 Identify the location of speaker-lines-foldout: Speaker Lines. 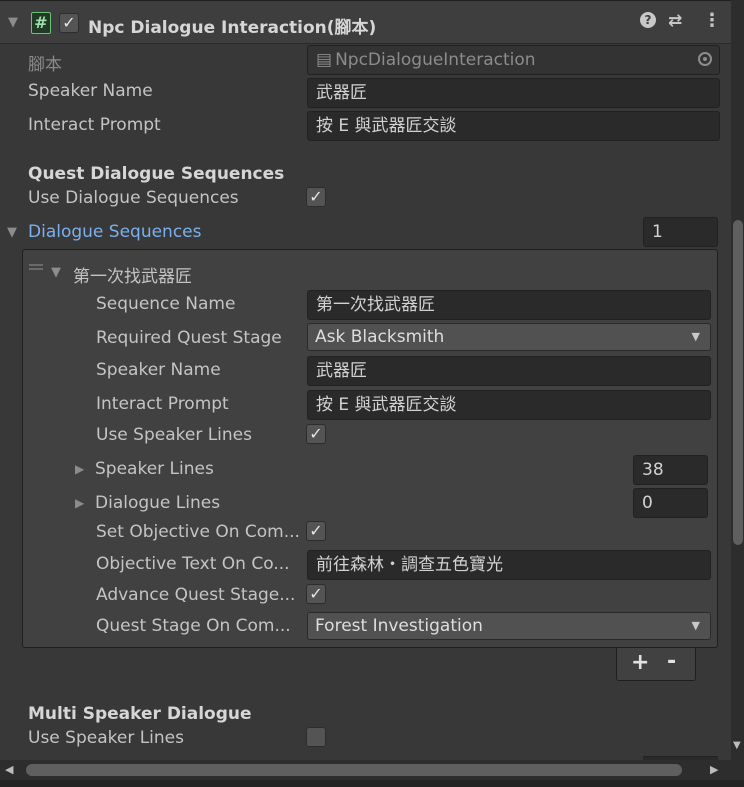
(154, 469).